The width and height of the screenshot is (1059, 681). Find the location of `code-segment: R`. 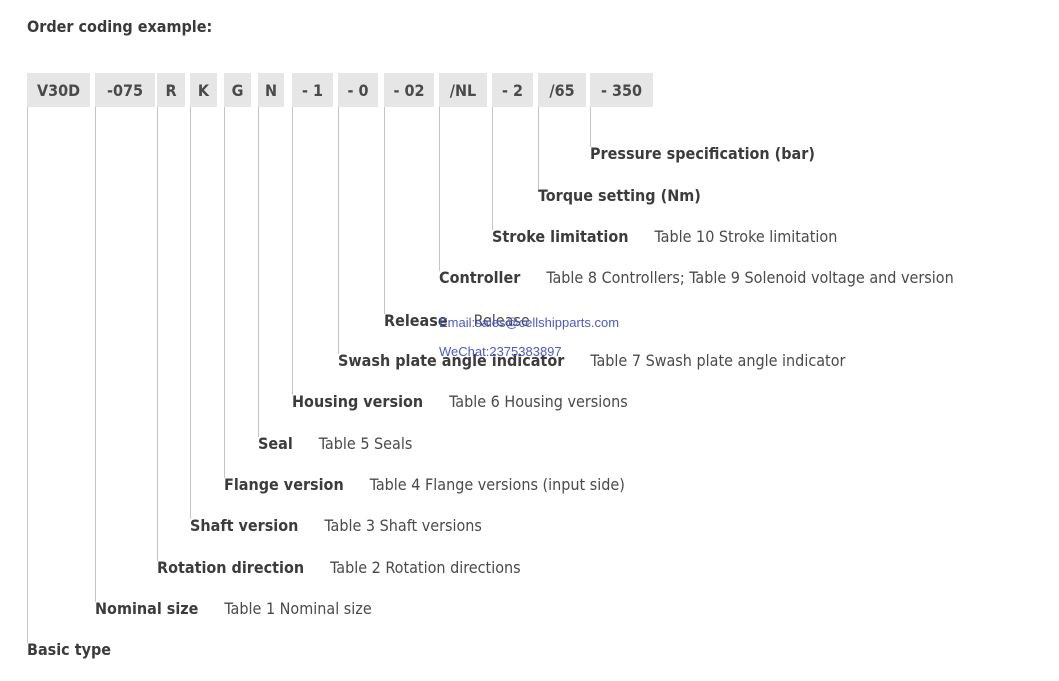

code-segment: R is located at coordinates (171, 90).